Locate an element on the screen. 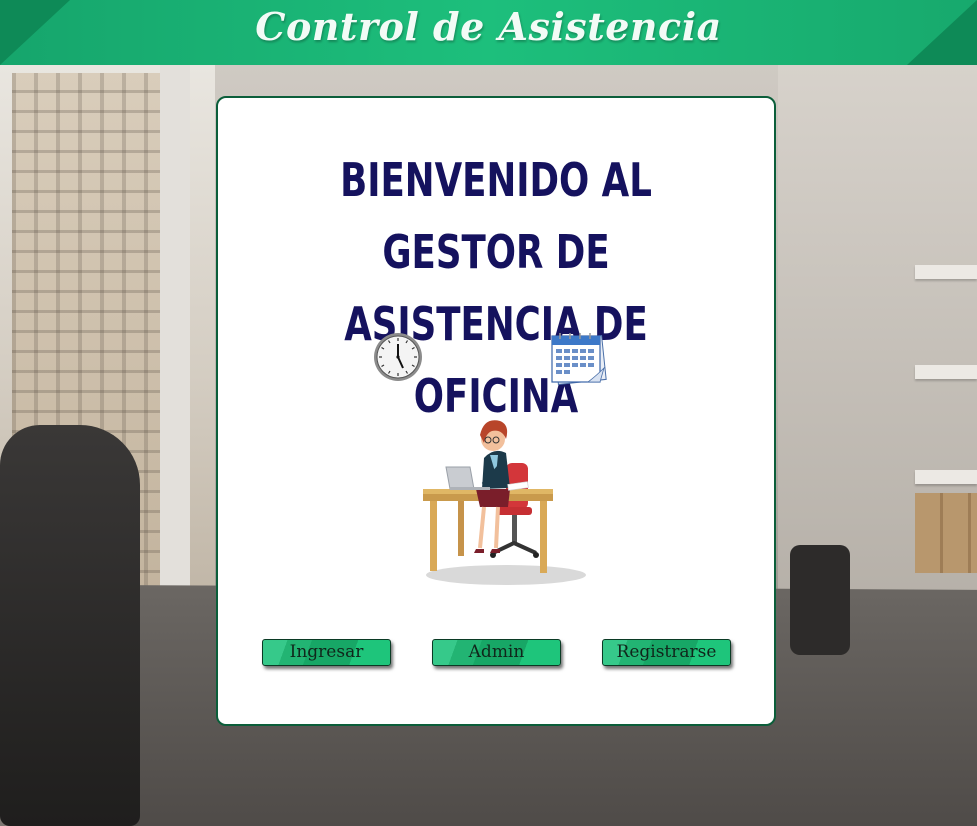 The width and height of the screenshot is (977, 826). app-header: Control de Asistencia is located at coordinates (488, 32).